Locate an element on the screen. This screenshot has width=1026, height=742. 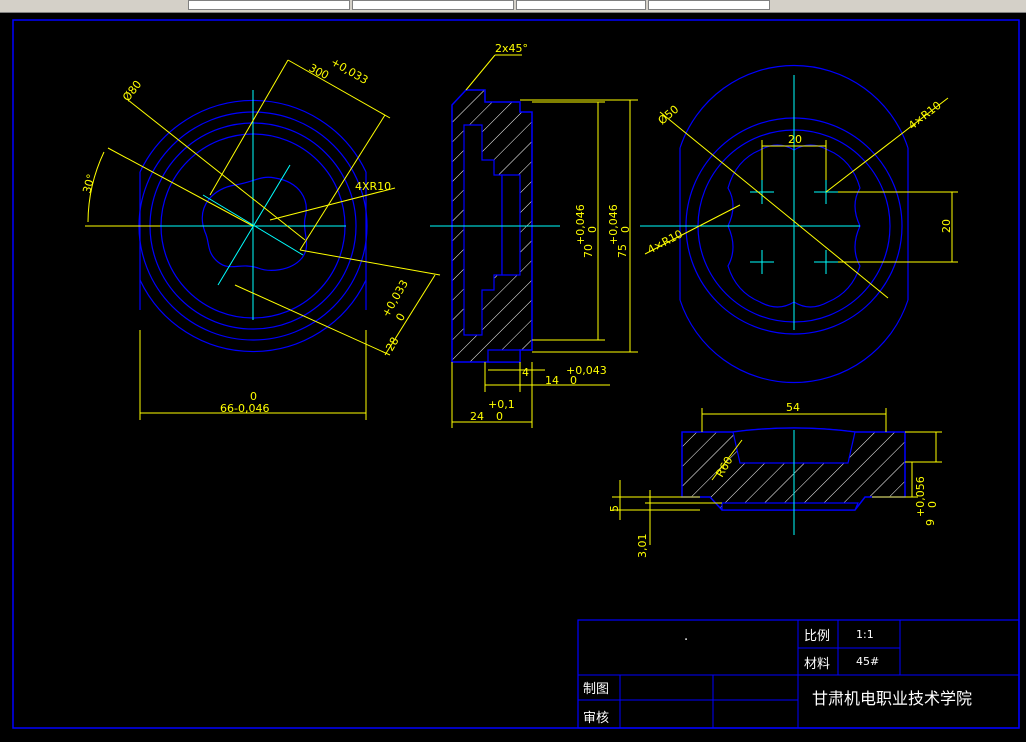
layer-dropdown is located at coordinates (269, 5).